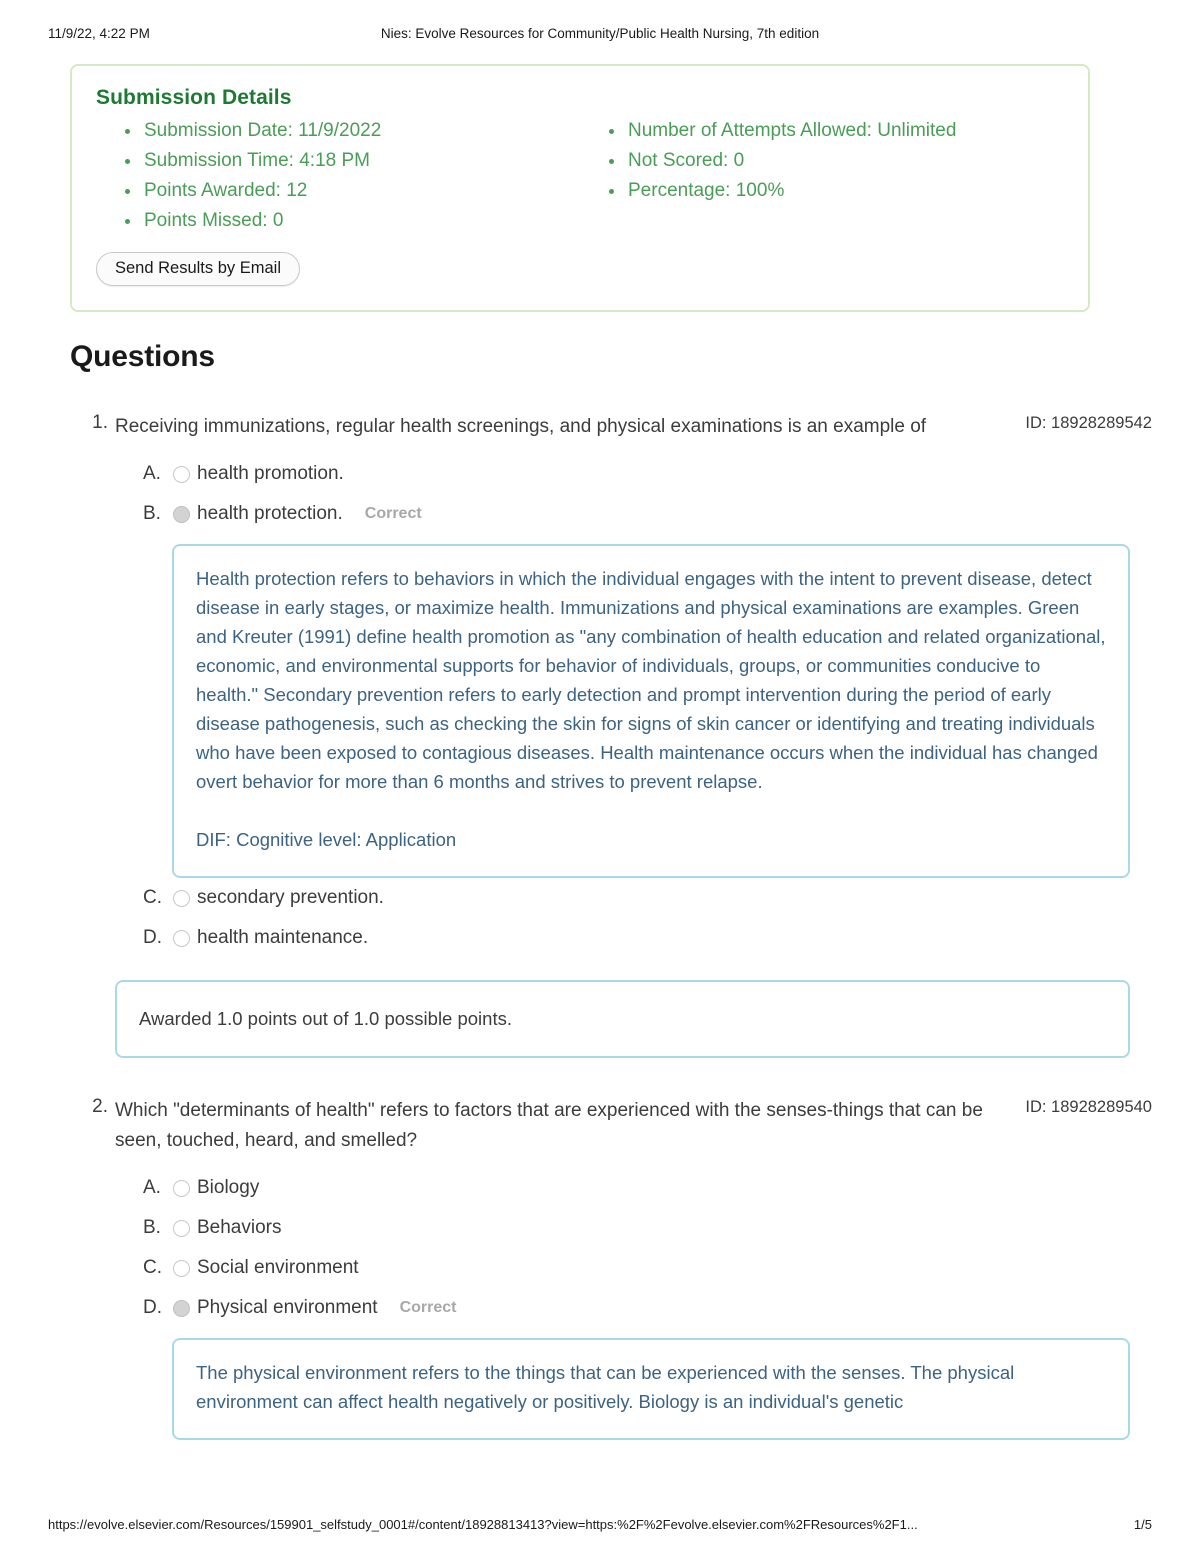  Describe the element at coordinates (1088, 1107) in the screenshot. I see `question-id: ID: 18928289540` at that location.